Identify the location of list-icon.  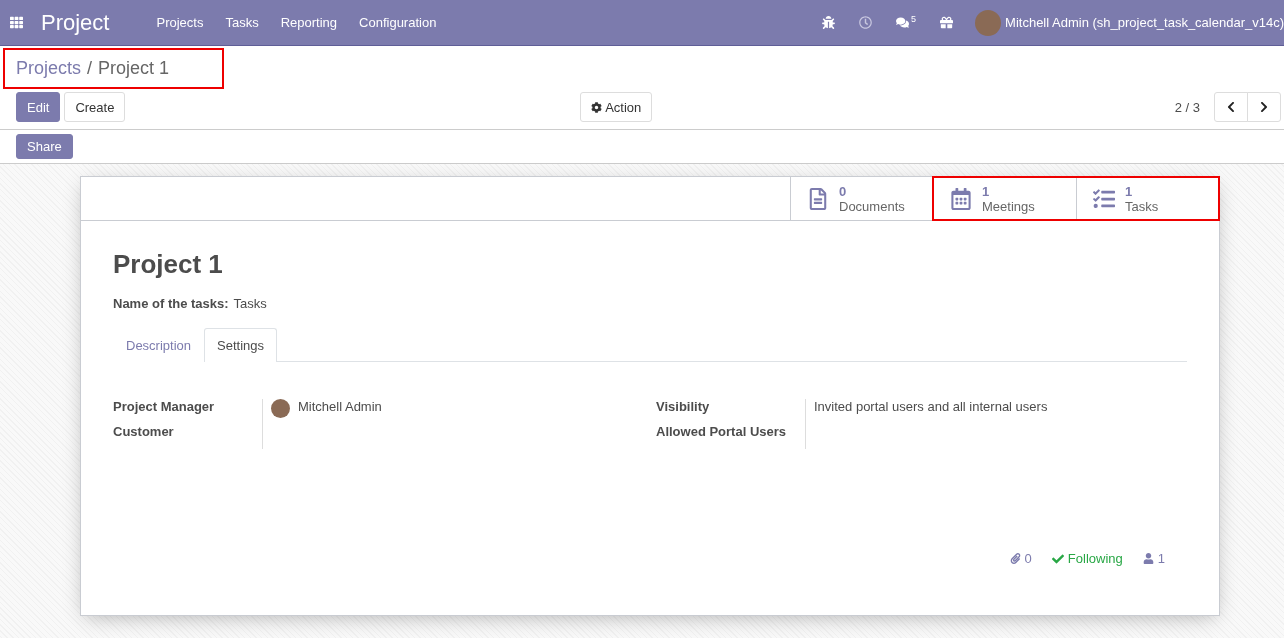
(1104, 198).